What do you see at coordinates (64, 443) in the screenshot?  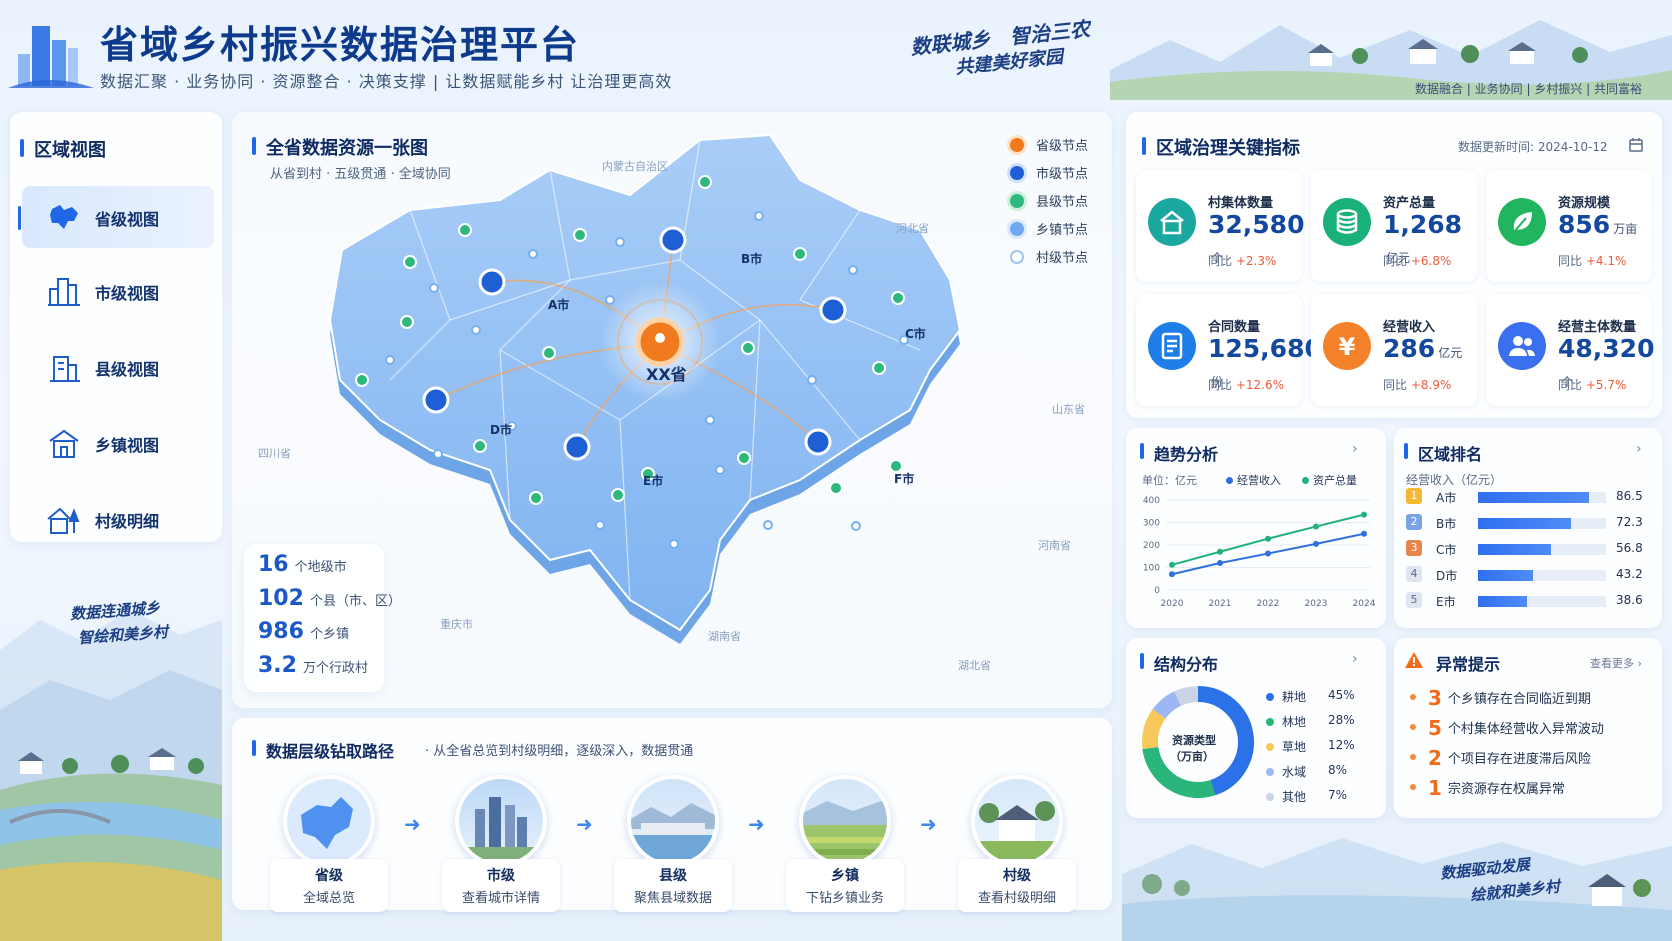 I see `town-house-icon` at bounding box center [64, 443].